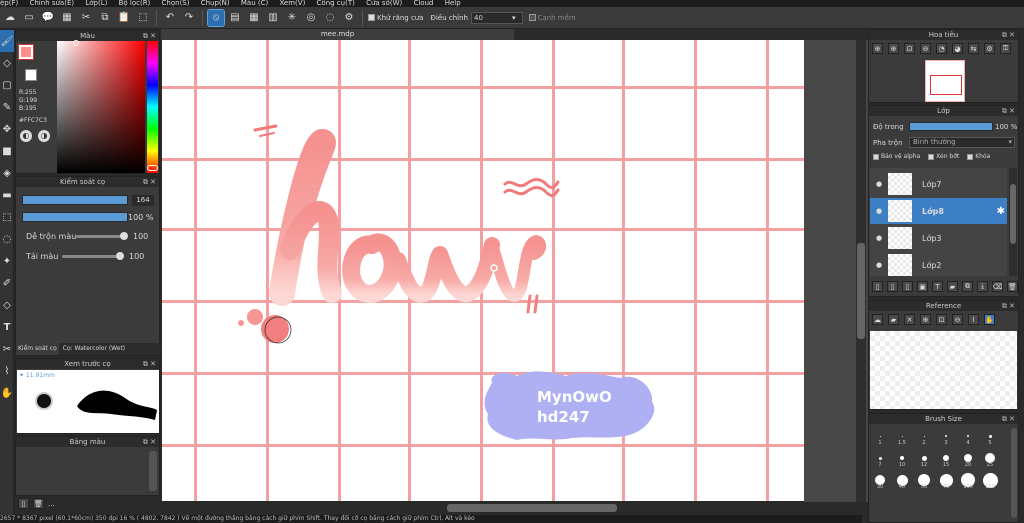 Image resolution: width=1024 pixels, height=523 pixels. I want to click on divide-tool-icon: ✂, so click(7, 349).